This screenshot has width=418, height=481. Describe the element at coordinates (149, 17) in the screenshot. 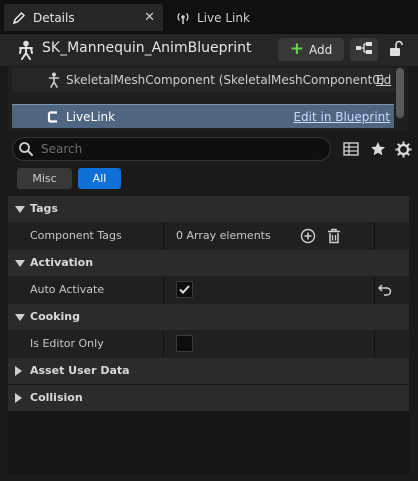

I see `close-icon: ✕` at that location.